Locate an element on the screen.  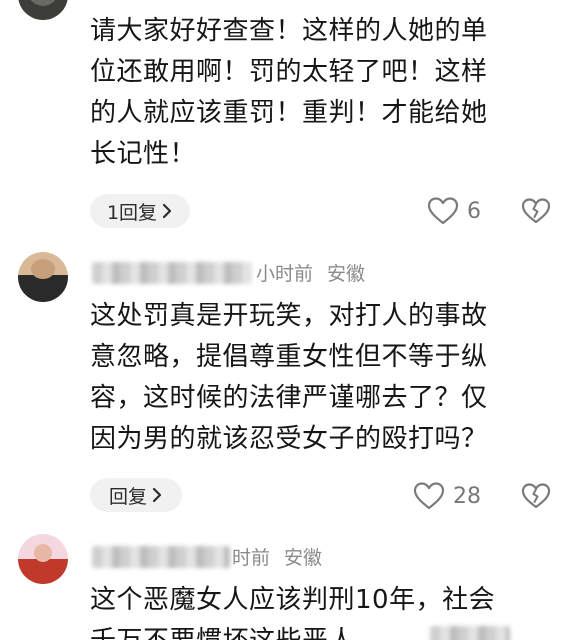
like-button: 6 is located at coordinates (454, 211).